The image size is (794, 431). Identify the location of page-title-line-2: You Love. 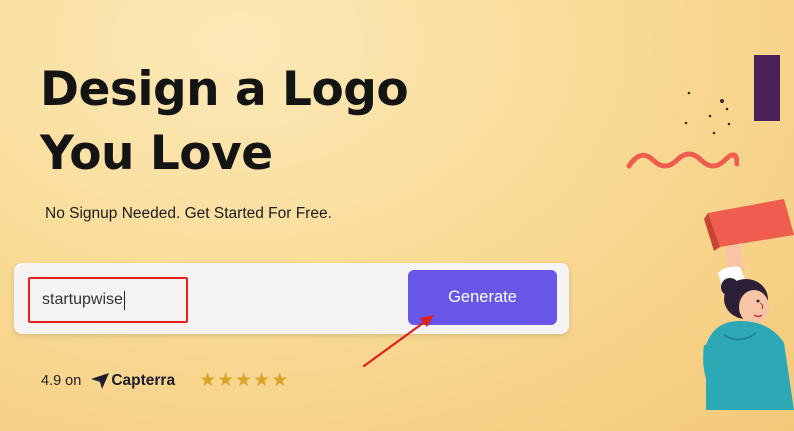
(156, 153).